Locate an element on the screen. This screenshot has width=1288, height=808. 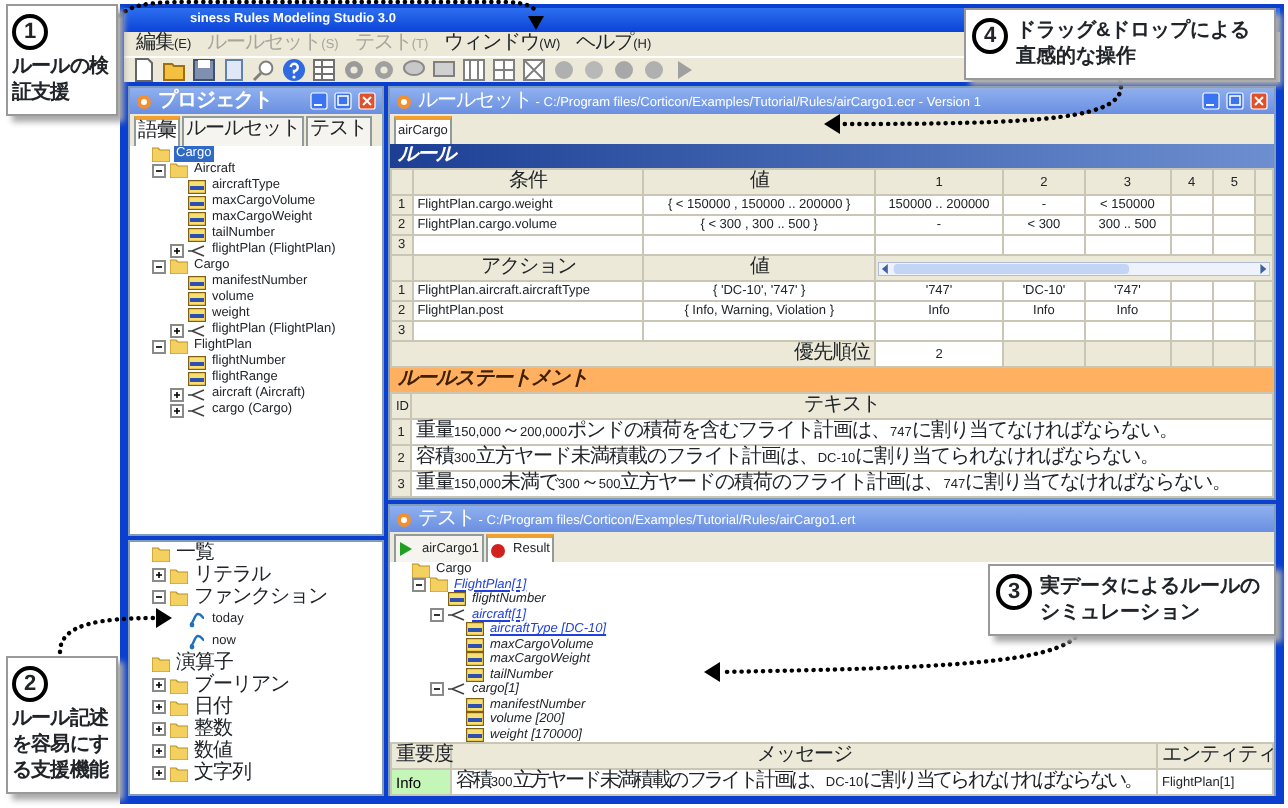
callout-text: 実データによるルールのシミュレーション is located at coordinates (1151, 600).